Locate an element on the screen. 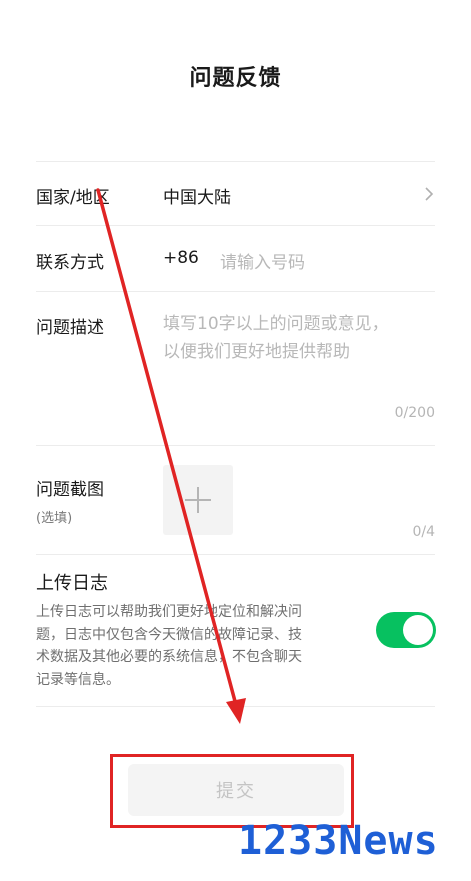 This screenshot has height=881, width=471. toggle-knob is located at coordinates (418, 630).